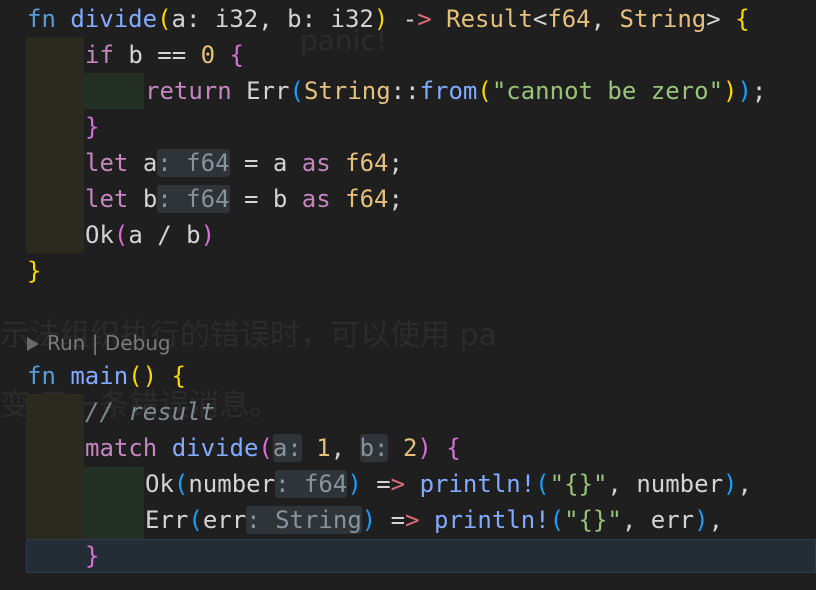 Image resolution: width=816 pixels, height=590 pixels. Describe the element at coordinates (157, 55) in the screenshot. I see `condition: b ==` at that location.